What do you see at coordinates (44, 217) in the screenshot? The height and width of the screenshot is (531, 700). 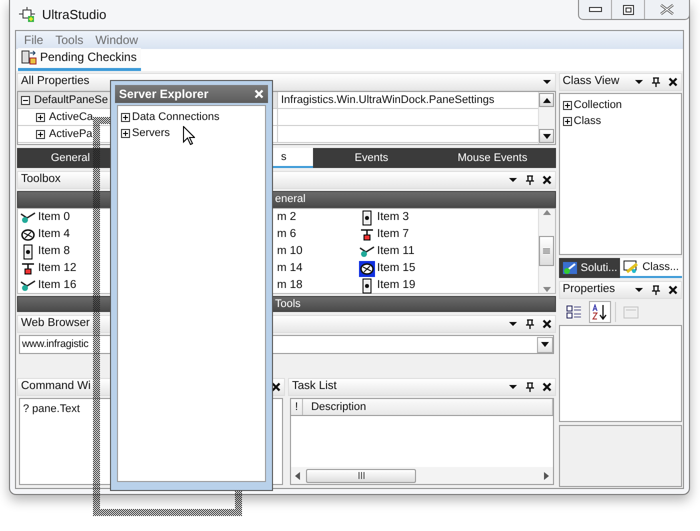 I see `toolbox-item: Item 0` at bounding box center [44, 217].